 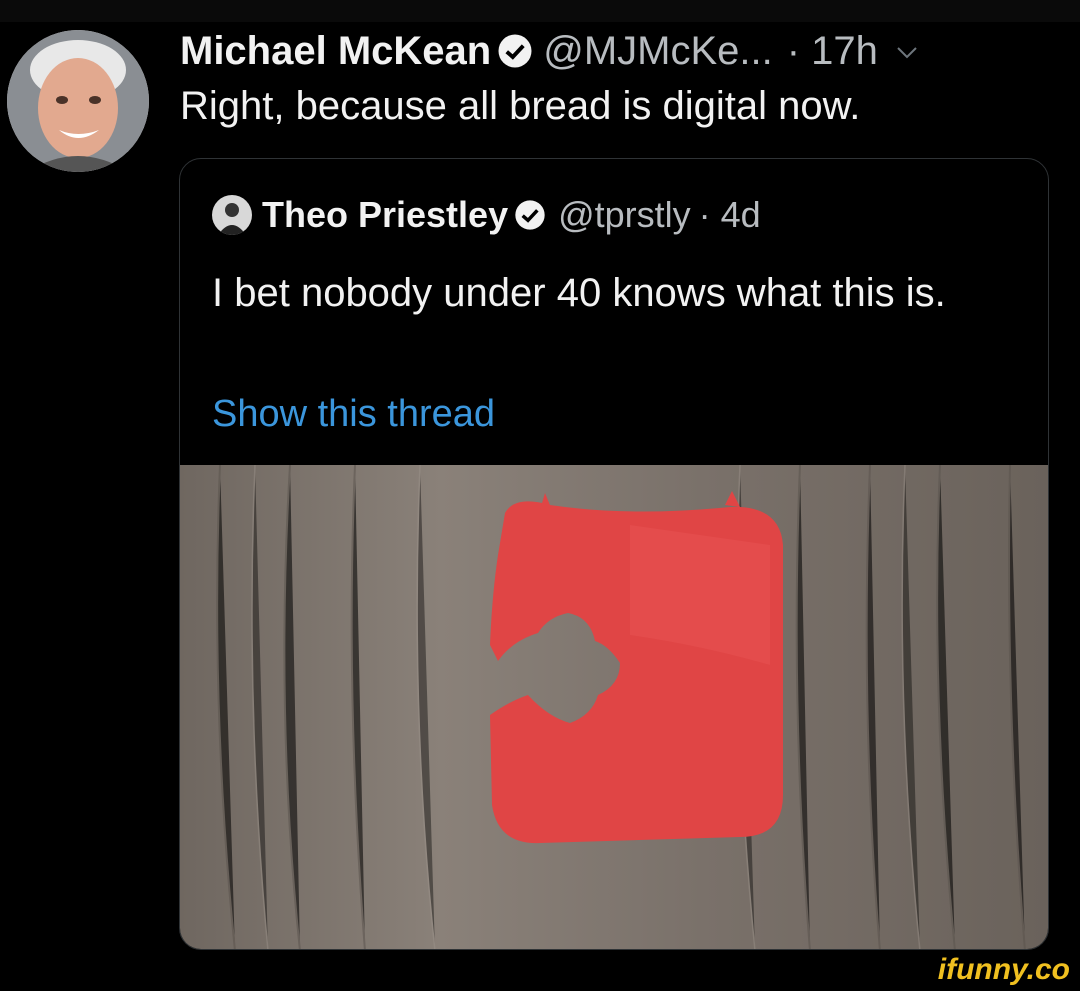 I want to click on quoted-tweet-header: Theo Priestley @tprstly · 4d, so click(x=486, y=215).